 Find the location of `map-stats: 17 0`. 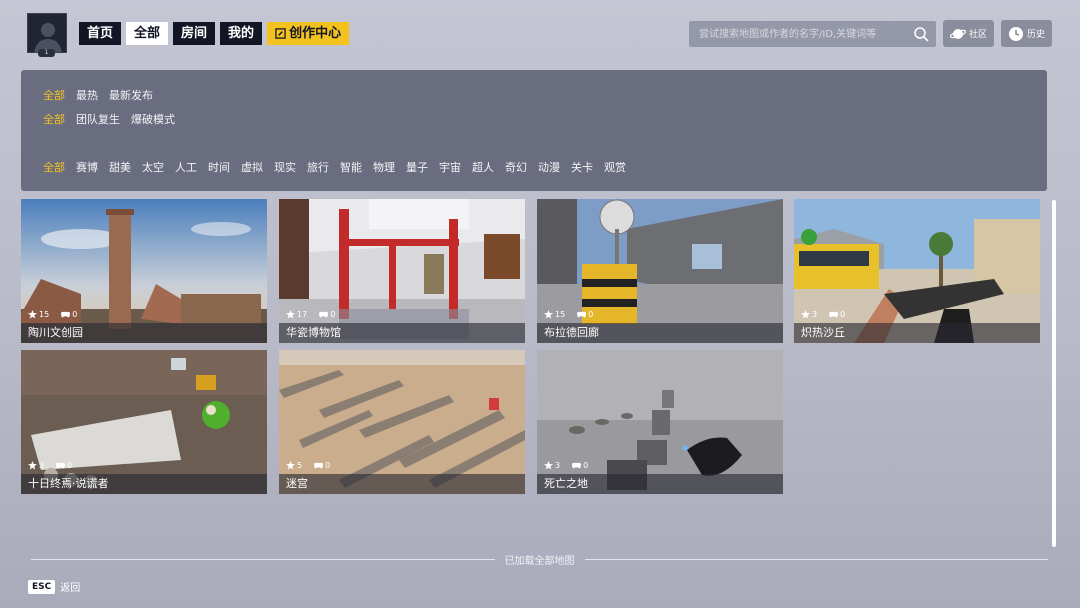

map-stats: 17 0 is located at coordinates (310, 314).